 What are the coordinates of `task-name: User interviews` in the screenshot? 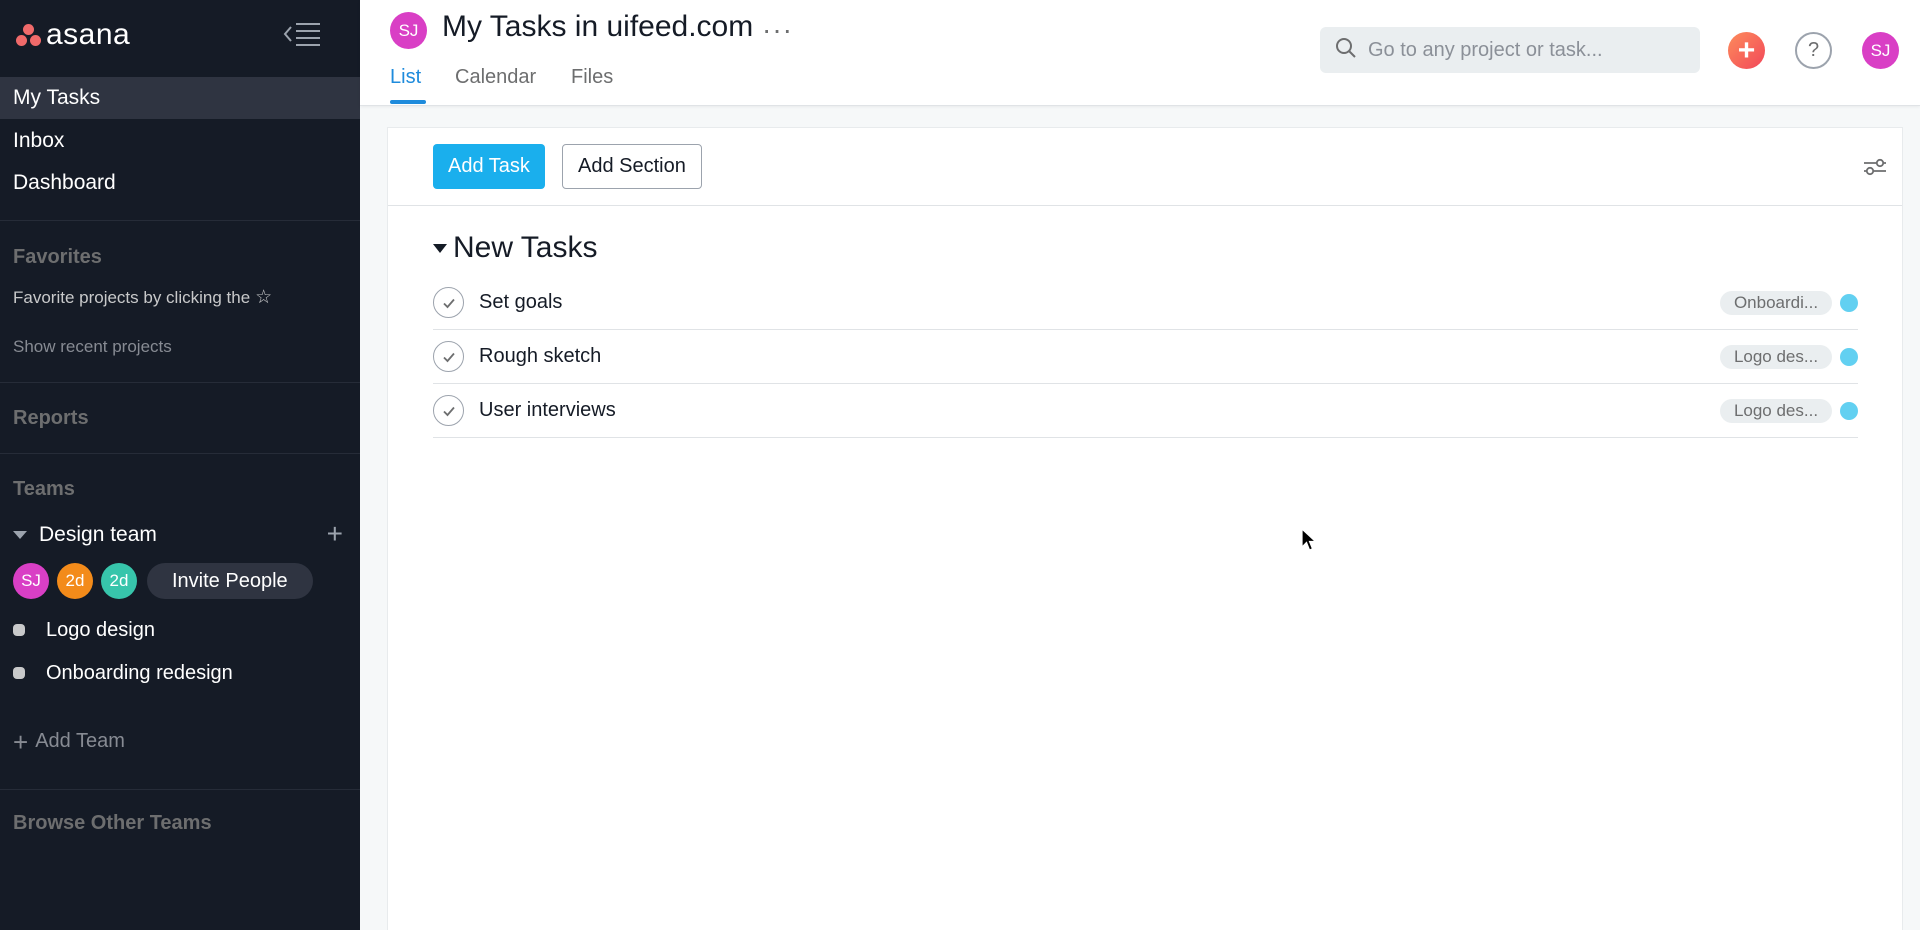 It's located at (547, 410).